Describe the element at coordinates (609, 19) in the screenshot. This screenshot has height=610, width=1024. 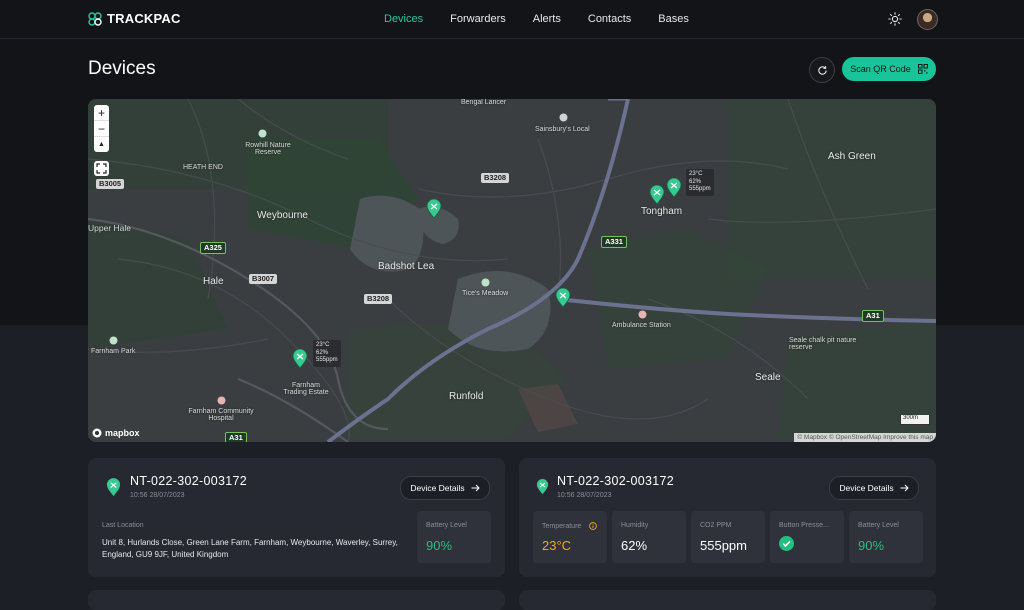
I see `nav-contacts: Contacts` at that location.